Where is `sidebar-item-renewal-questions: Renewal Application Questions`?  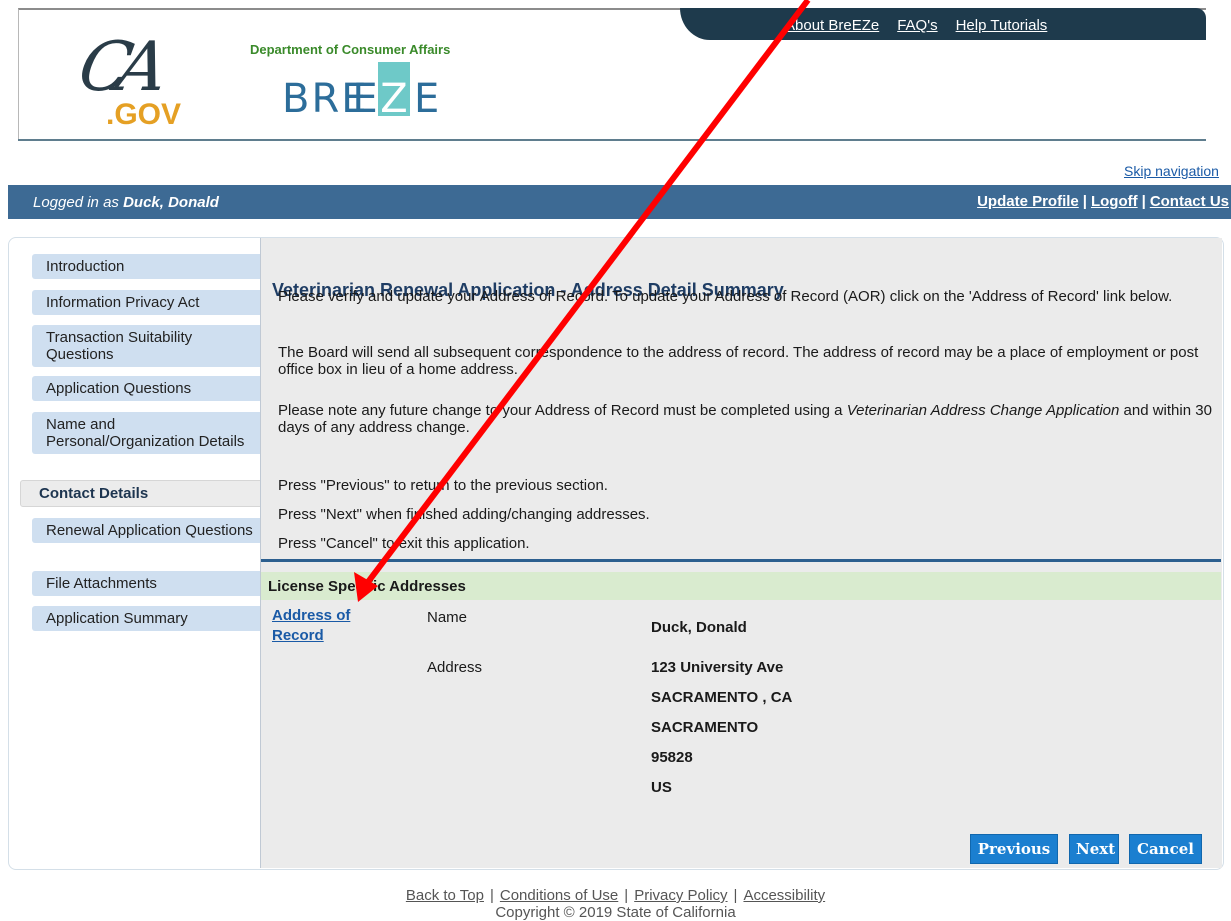 sidebar-item-renewal-questions: Renewal Application Questions is located at coordinates (154, 530).